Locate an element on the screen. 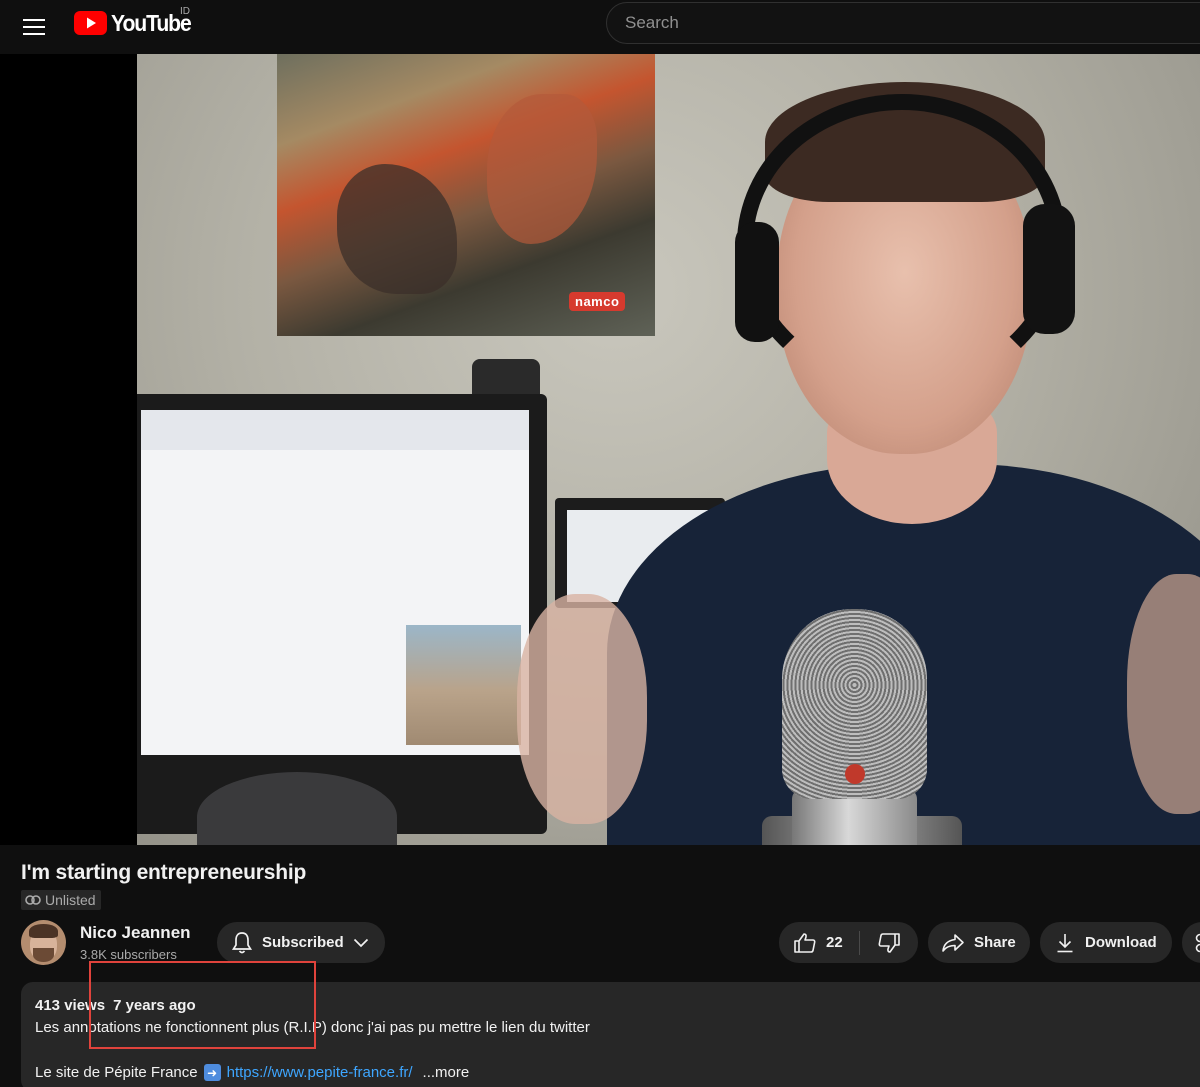  poster-brand-label: namco is located at coordinates (597, 301).